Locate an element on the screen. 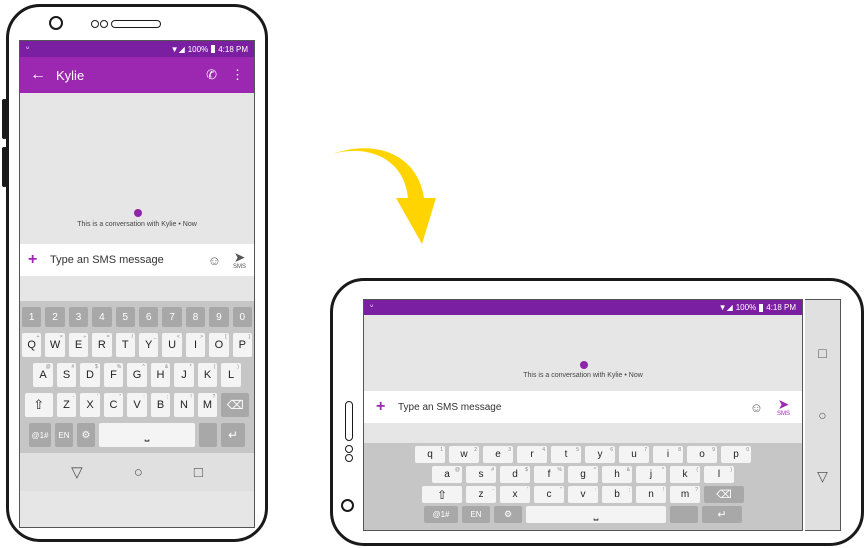 Image resolution: width=867 pixels, height=548 pixels. letter-key: b; is located at coordinates (617, 494).